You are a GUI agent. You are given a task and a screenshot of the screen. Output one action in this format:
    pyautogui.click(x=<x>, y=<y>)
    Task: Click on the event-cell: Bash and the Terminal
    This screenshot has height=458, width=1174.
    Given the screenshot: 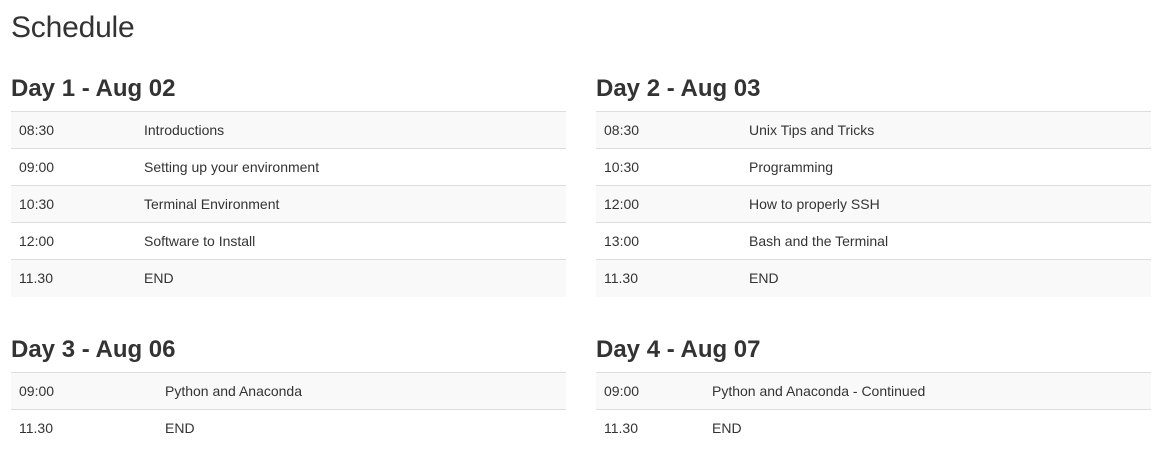 What is the action you would take?
    pyautogui.click(x=946, y=241)
    